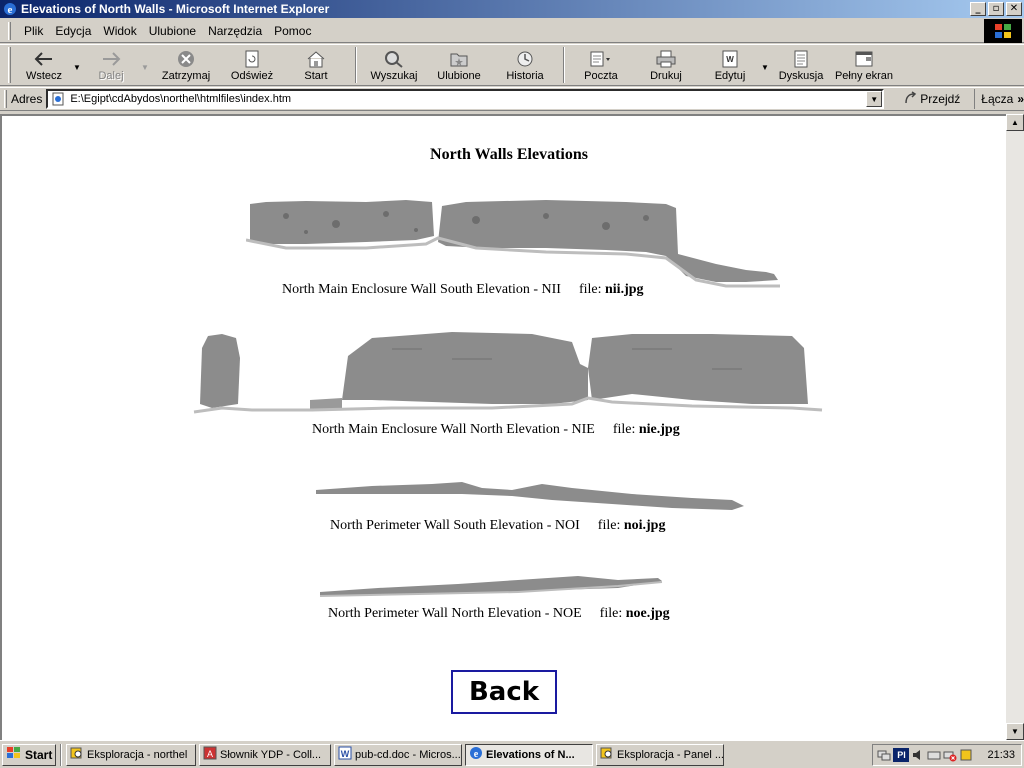 This screenshot has width=1024, height=768. I want to click on refresh-icon, so click(252, 59).